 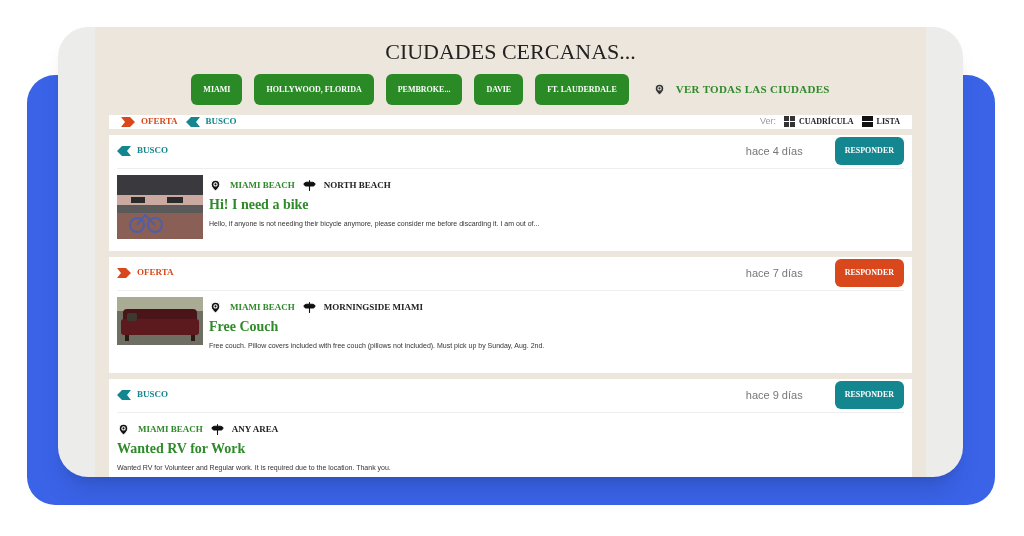 I want to click on post-time: hace 7 días, so click(x=774, y=273).